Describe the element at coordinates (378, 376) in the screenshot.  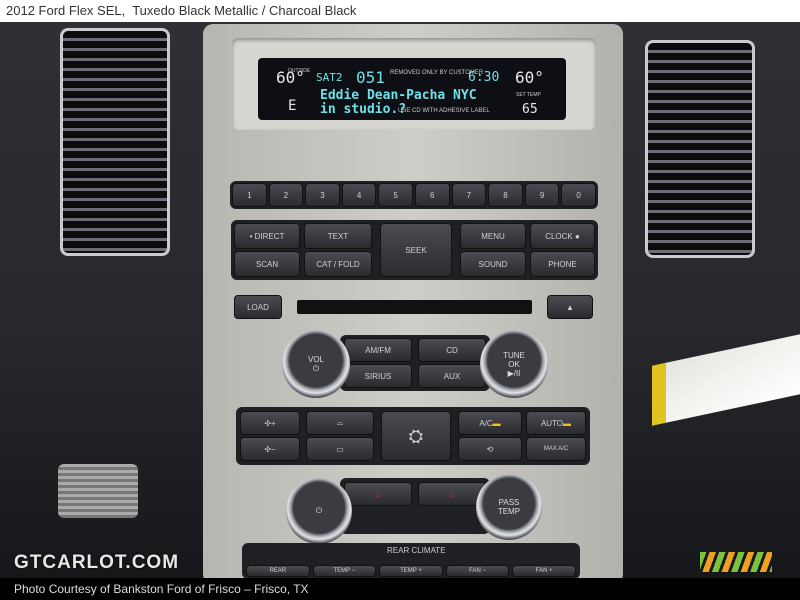
I see `sirius-button: SIRIUS` at that location.